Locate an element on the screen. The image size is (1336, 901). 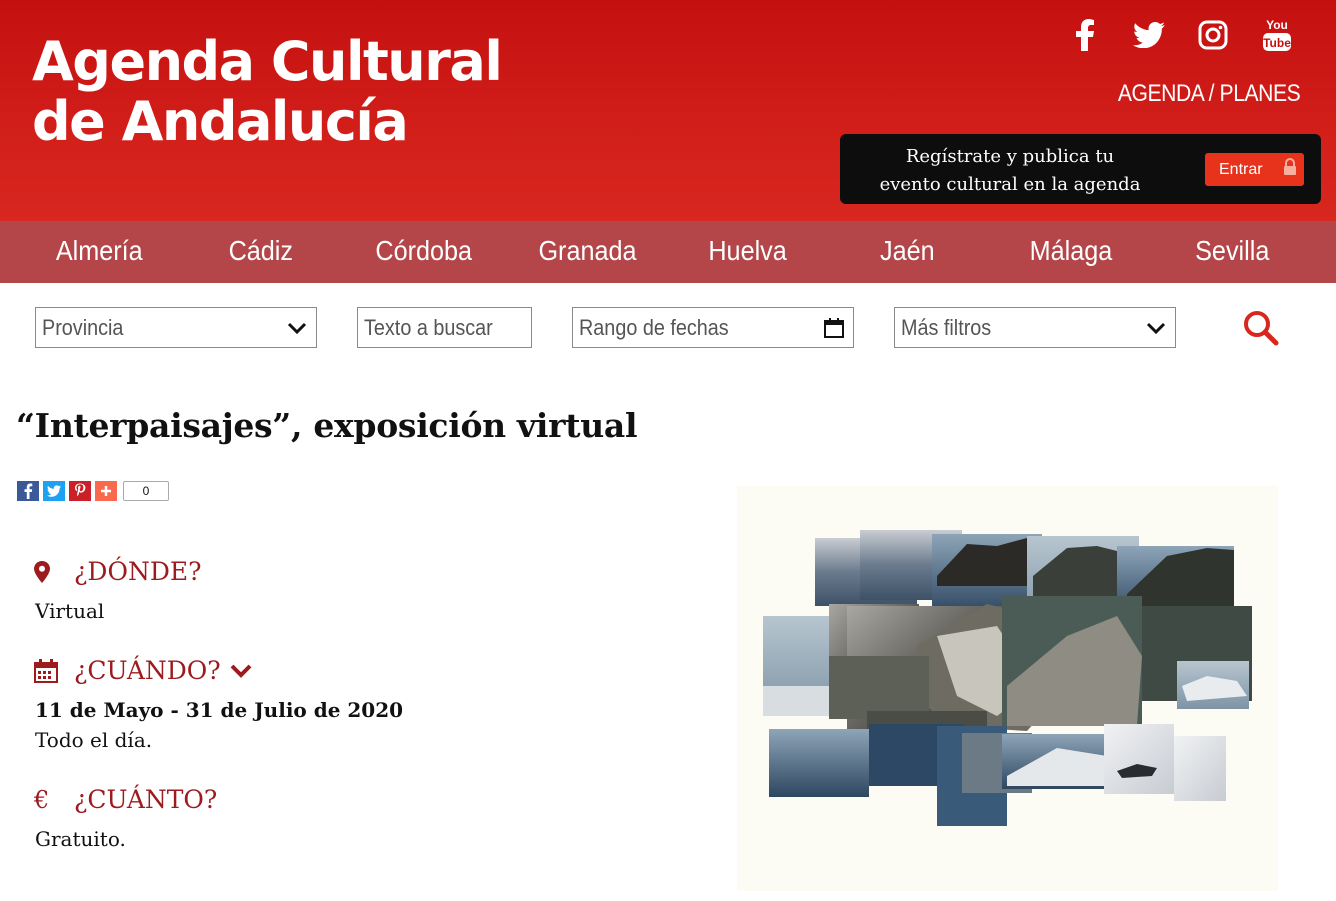
where-value: Virtual is located at coordinates (70, 611).